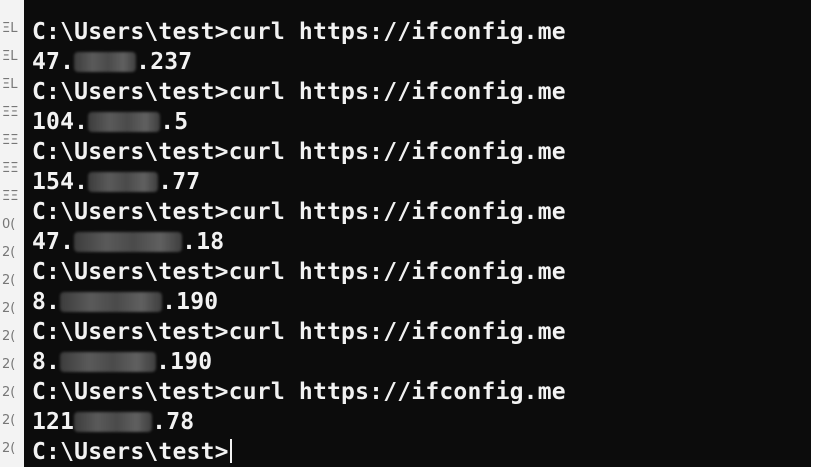 The height and width of the screenshot is (467, 817). What do you see at coordinates (9, 224) in the screenshot?
I see `background-text-fragment: 0(` at bounding box center [9, 224].